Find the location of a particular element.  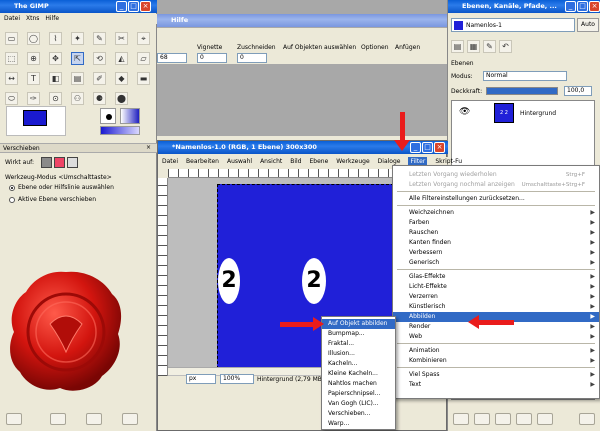

value-field-3: 0 is located at coordinates (252, 58).